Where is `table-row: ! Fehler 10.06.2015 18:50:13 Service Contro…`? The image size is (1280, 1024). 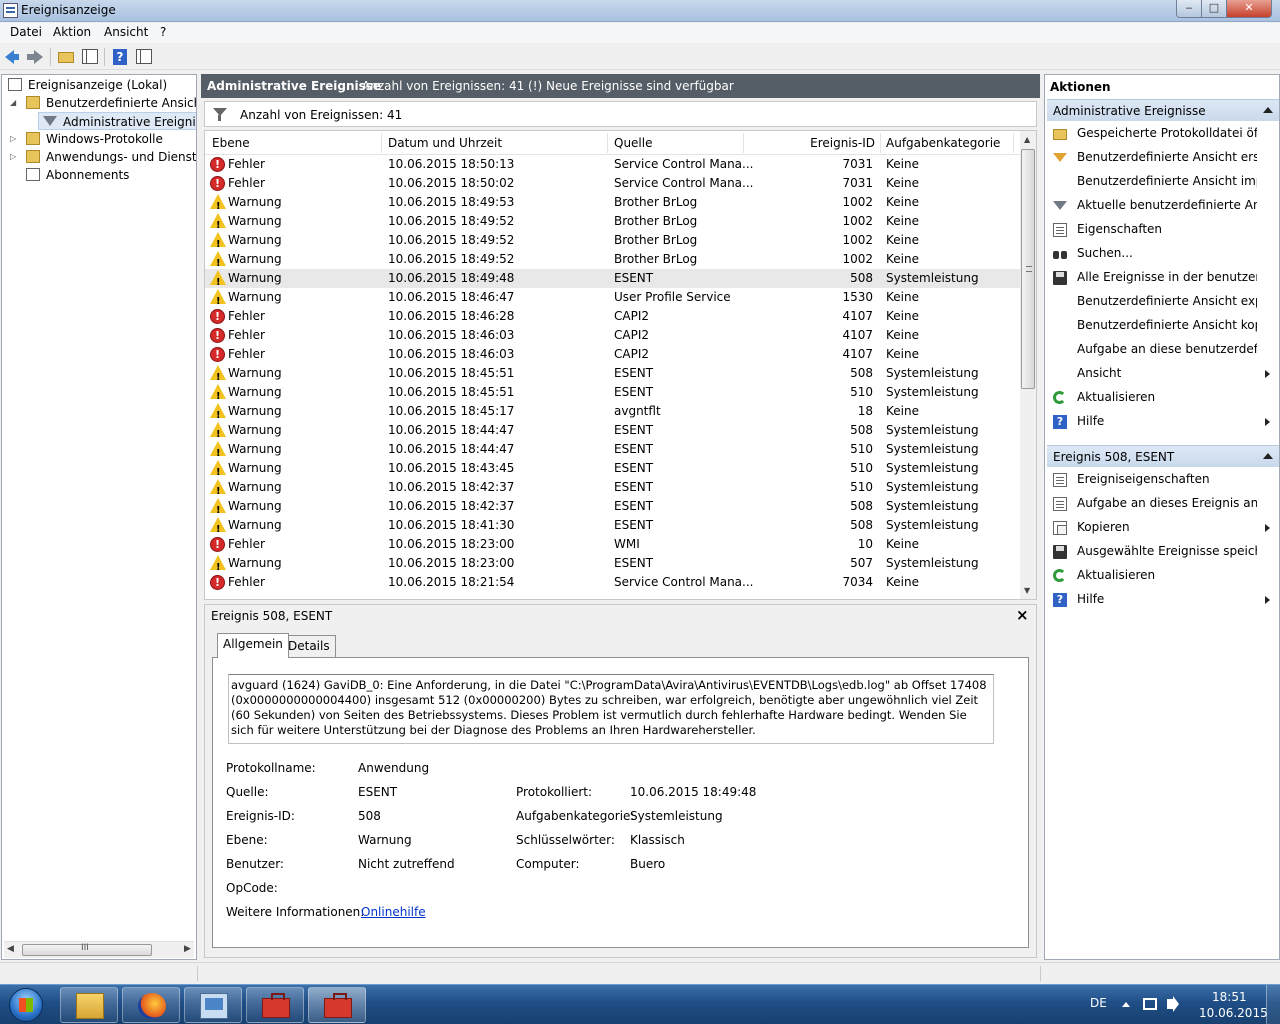 table-row: ! Fehler 10.06.2015 18:50:13 Service Contro… is located at coordinates (612, 164).